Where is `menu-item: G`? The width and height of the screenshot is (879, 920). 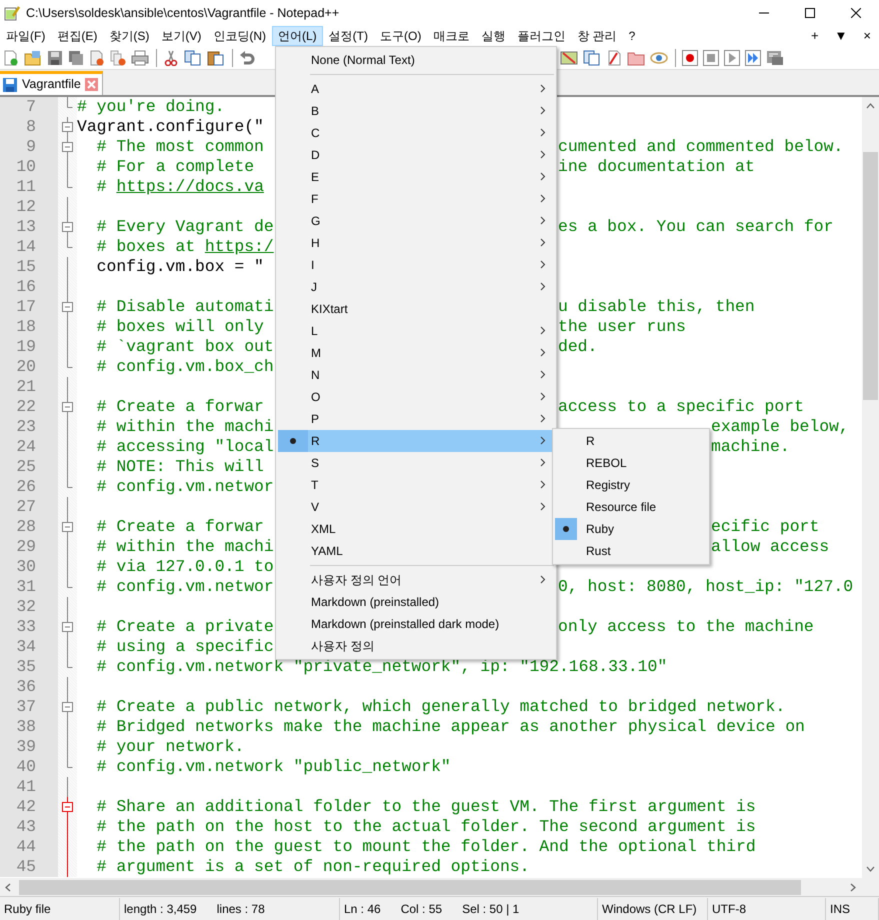 menu-item: G is located at coordinates (416, 221).